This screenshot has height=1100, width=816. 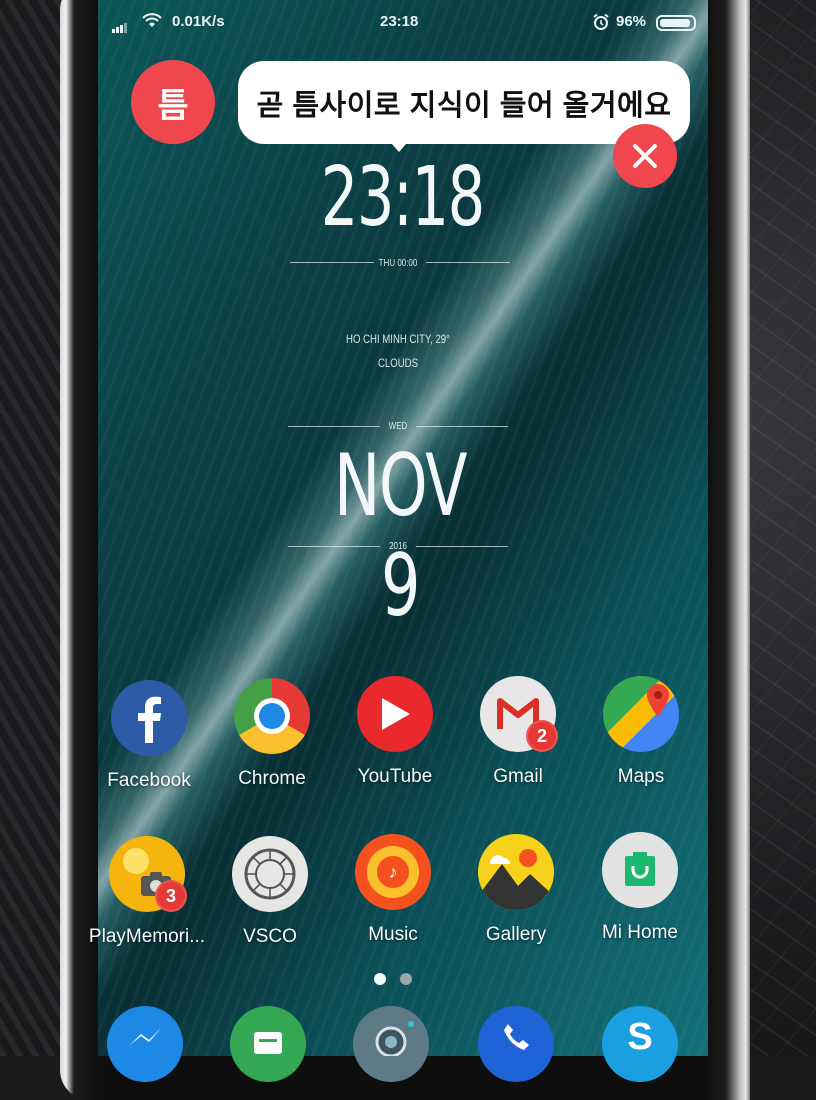 What do you see at coordinates (270, 874) in the screenshot?
I see `vsco-icon` at bounding box center [270, 874].